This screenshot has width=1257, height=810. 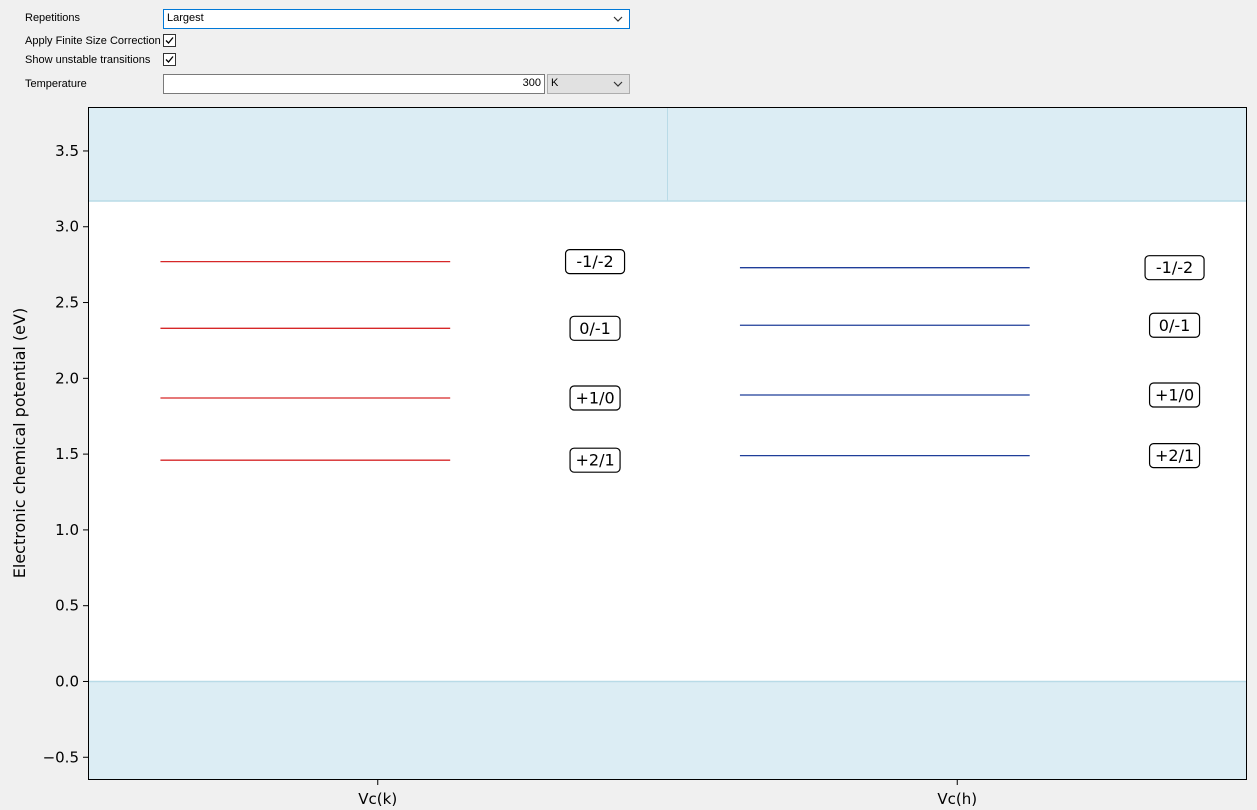 What do you see at coordinates (61, 757) in the screenshot?
I see `y-tick-label: −0.5` at bounding box center [61, 757].